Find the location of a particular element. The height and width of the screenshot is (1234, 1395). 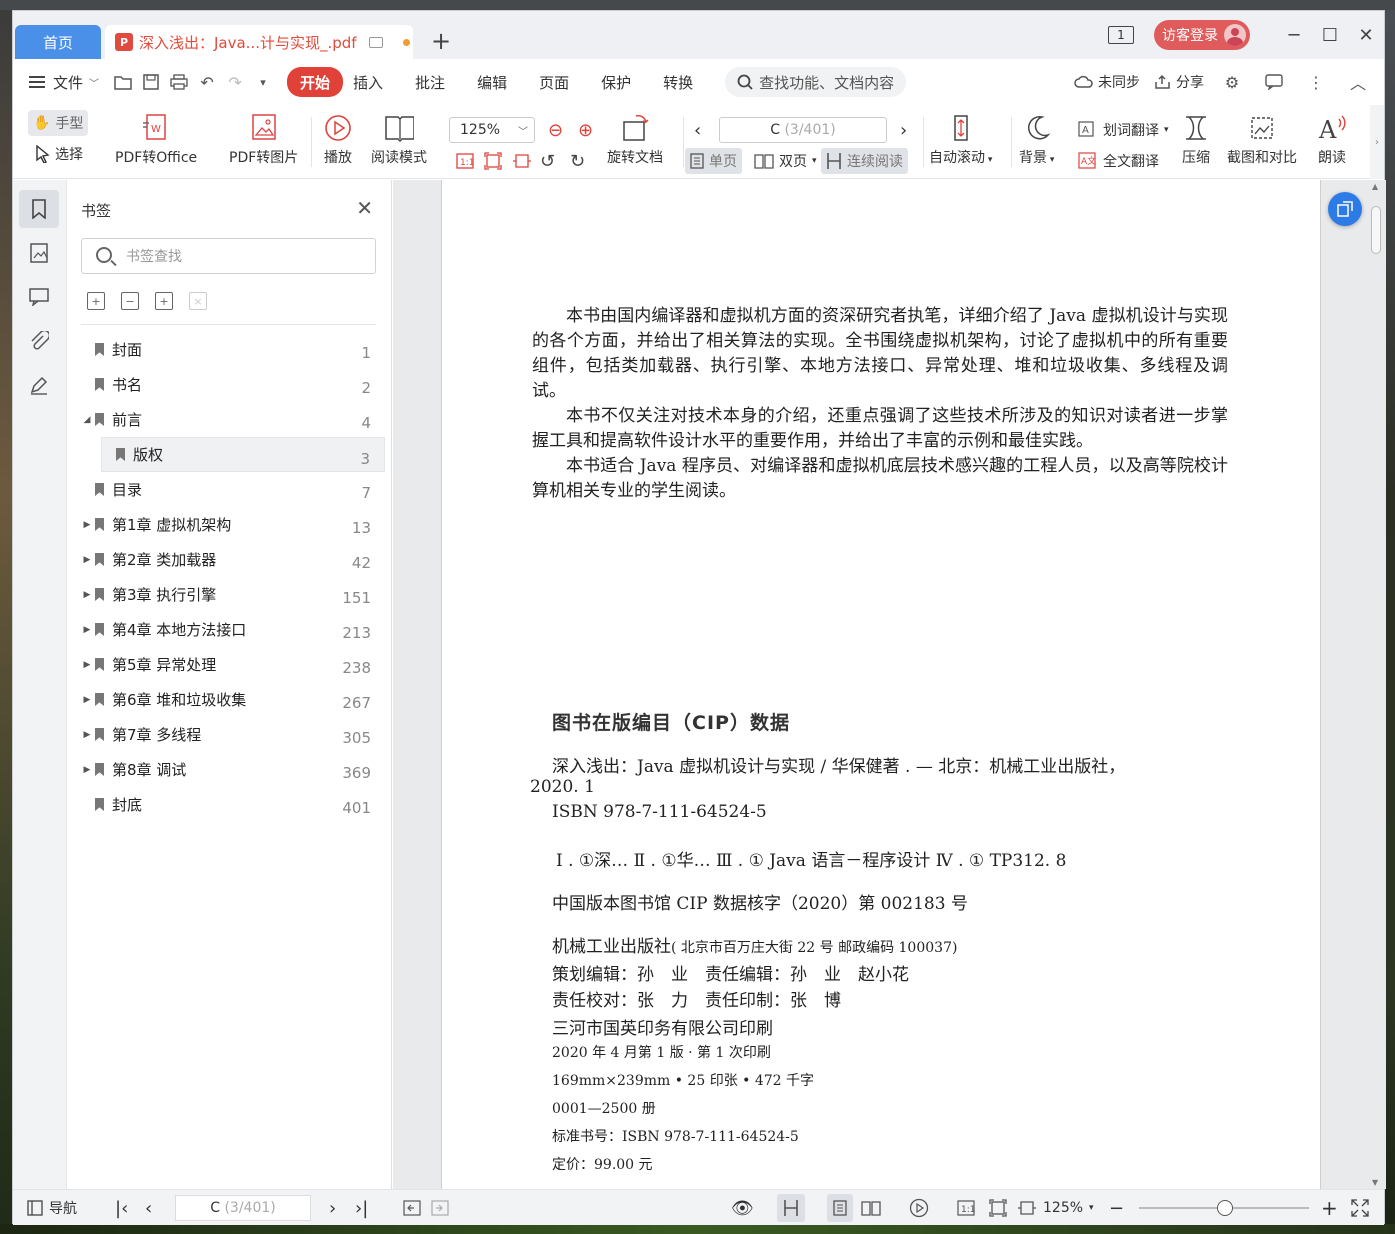

floating-convert-button is located at coordinates (1345, 209).